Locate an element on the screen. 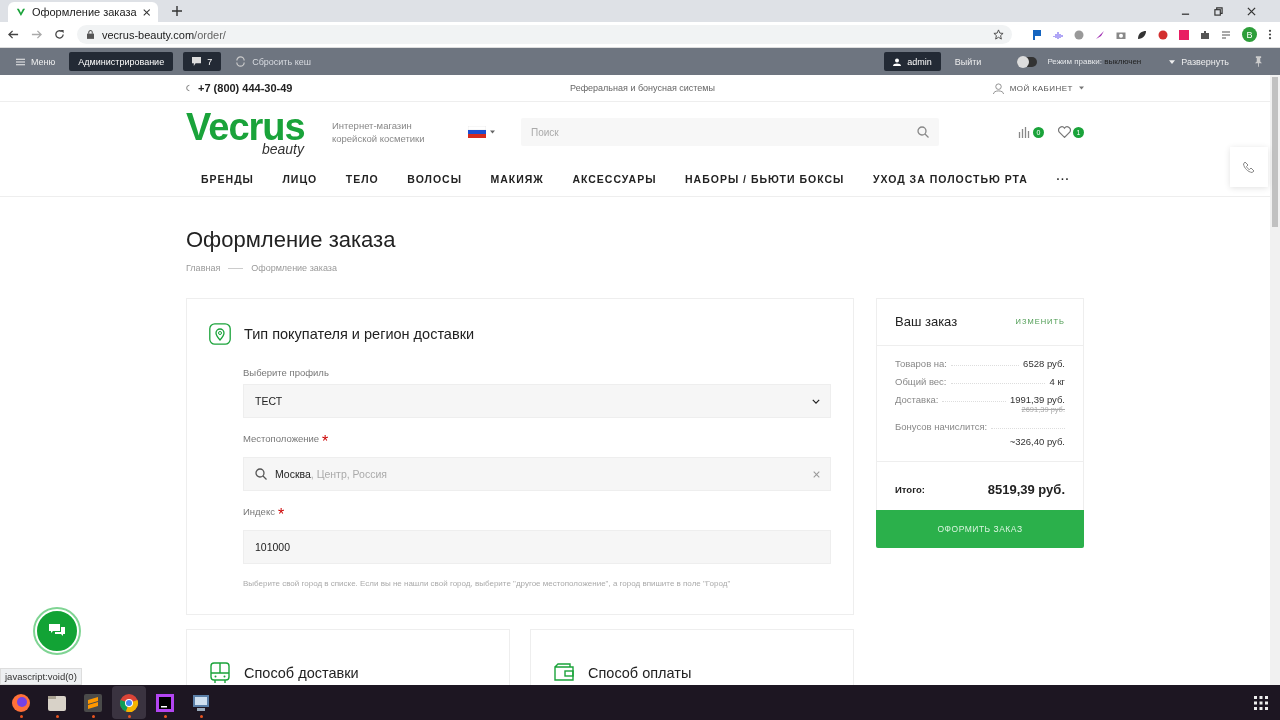  wallet-icon is located at coordinates (564, 673).